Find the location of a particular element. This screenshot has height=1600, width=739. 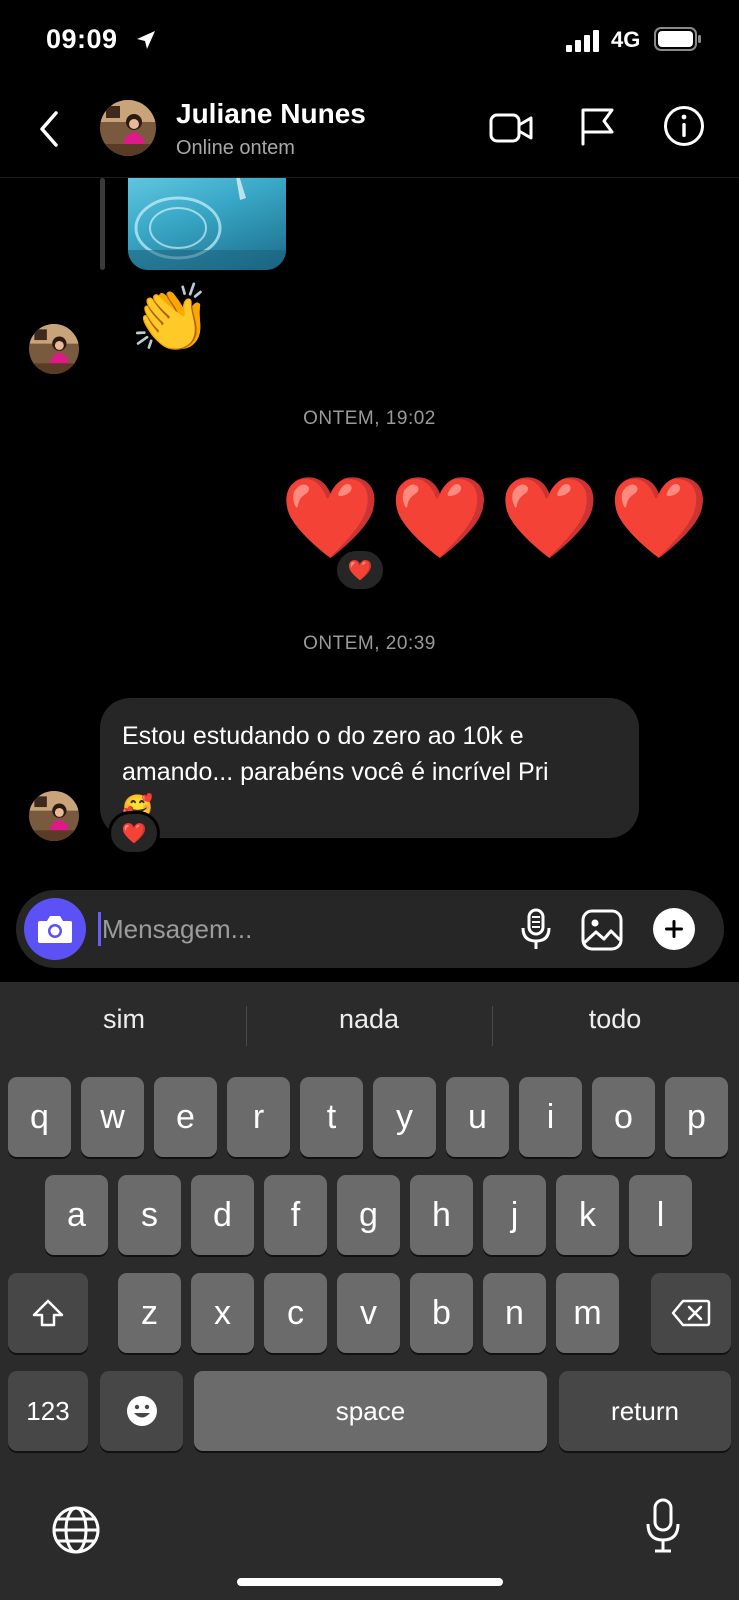

key-g: g is located at coordinates (368, 1215).